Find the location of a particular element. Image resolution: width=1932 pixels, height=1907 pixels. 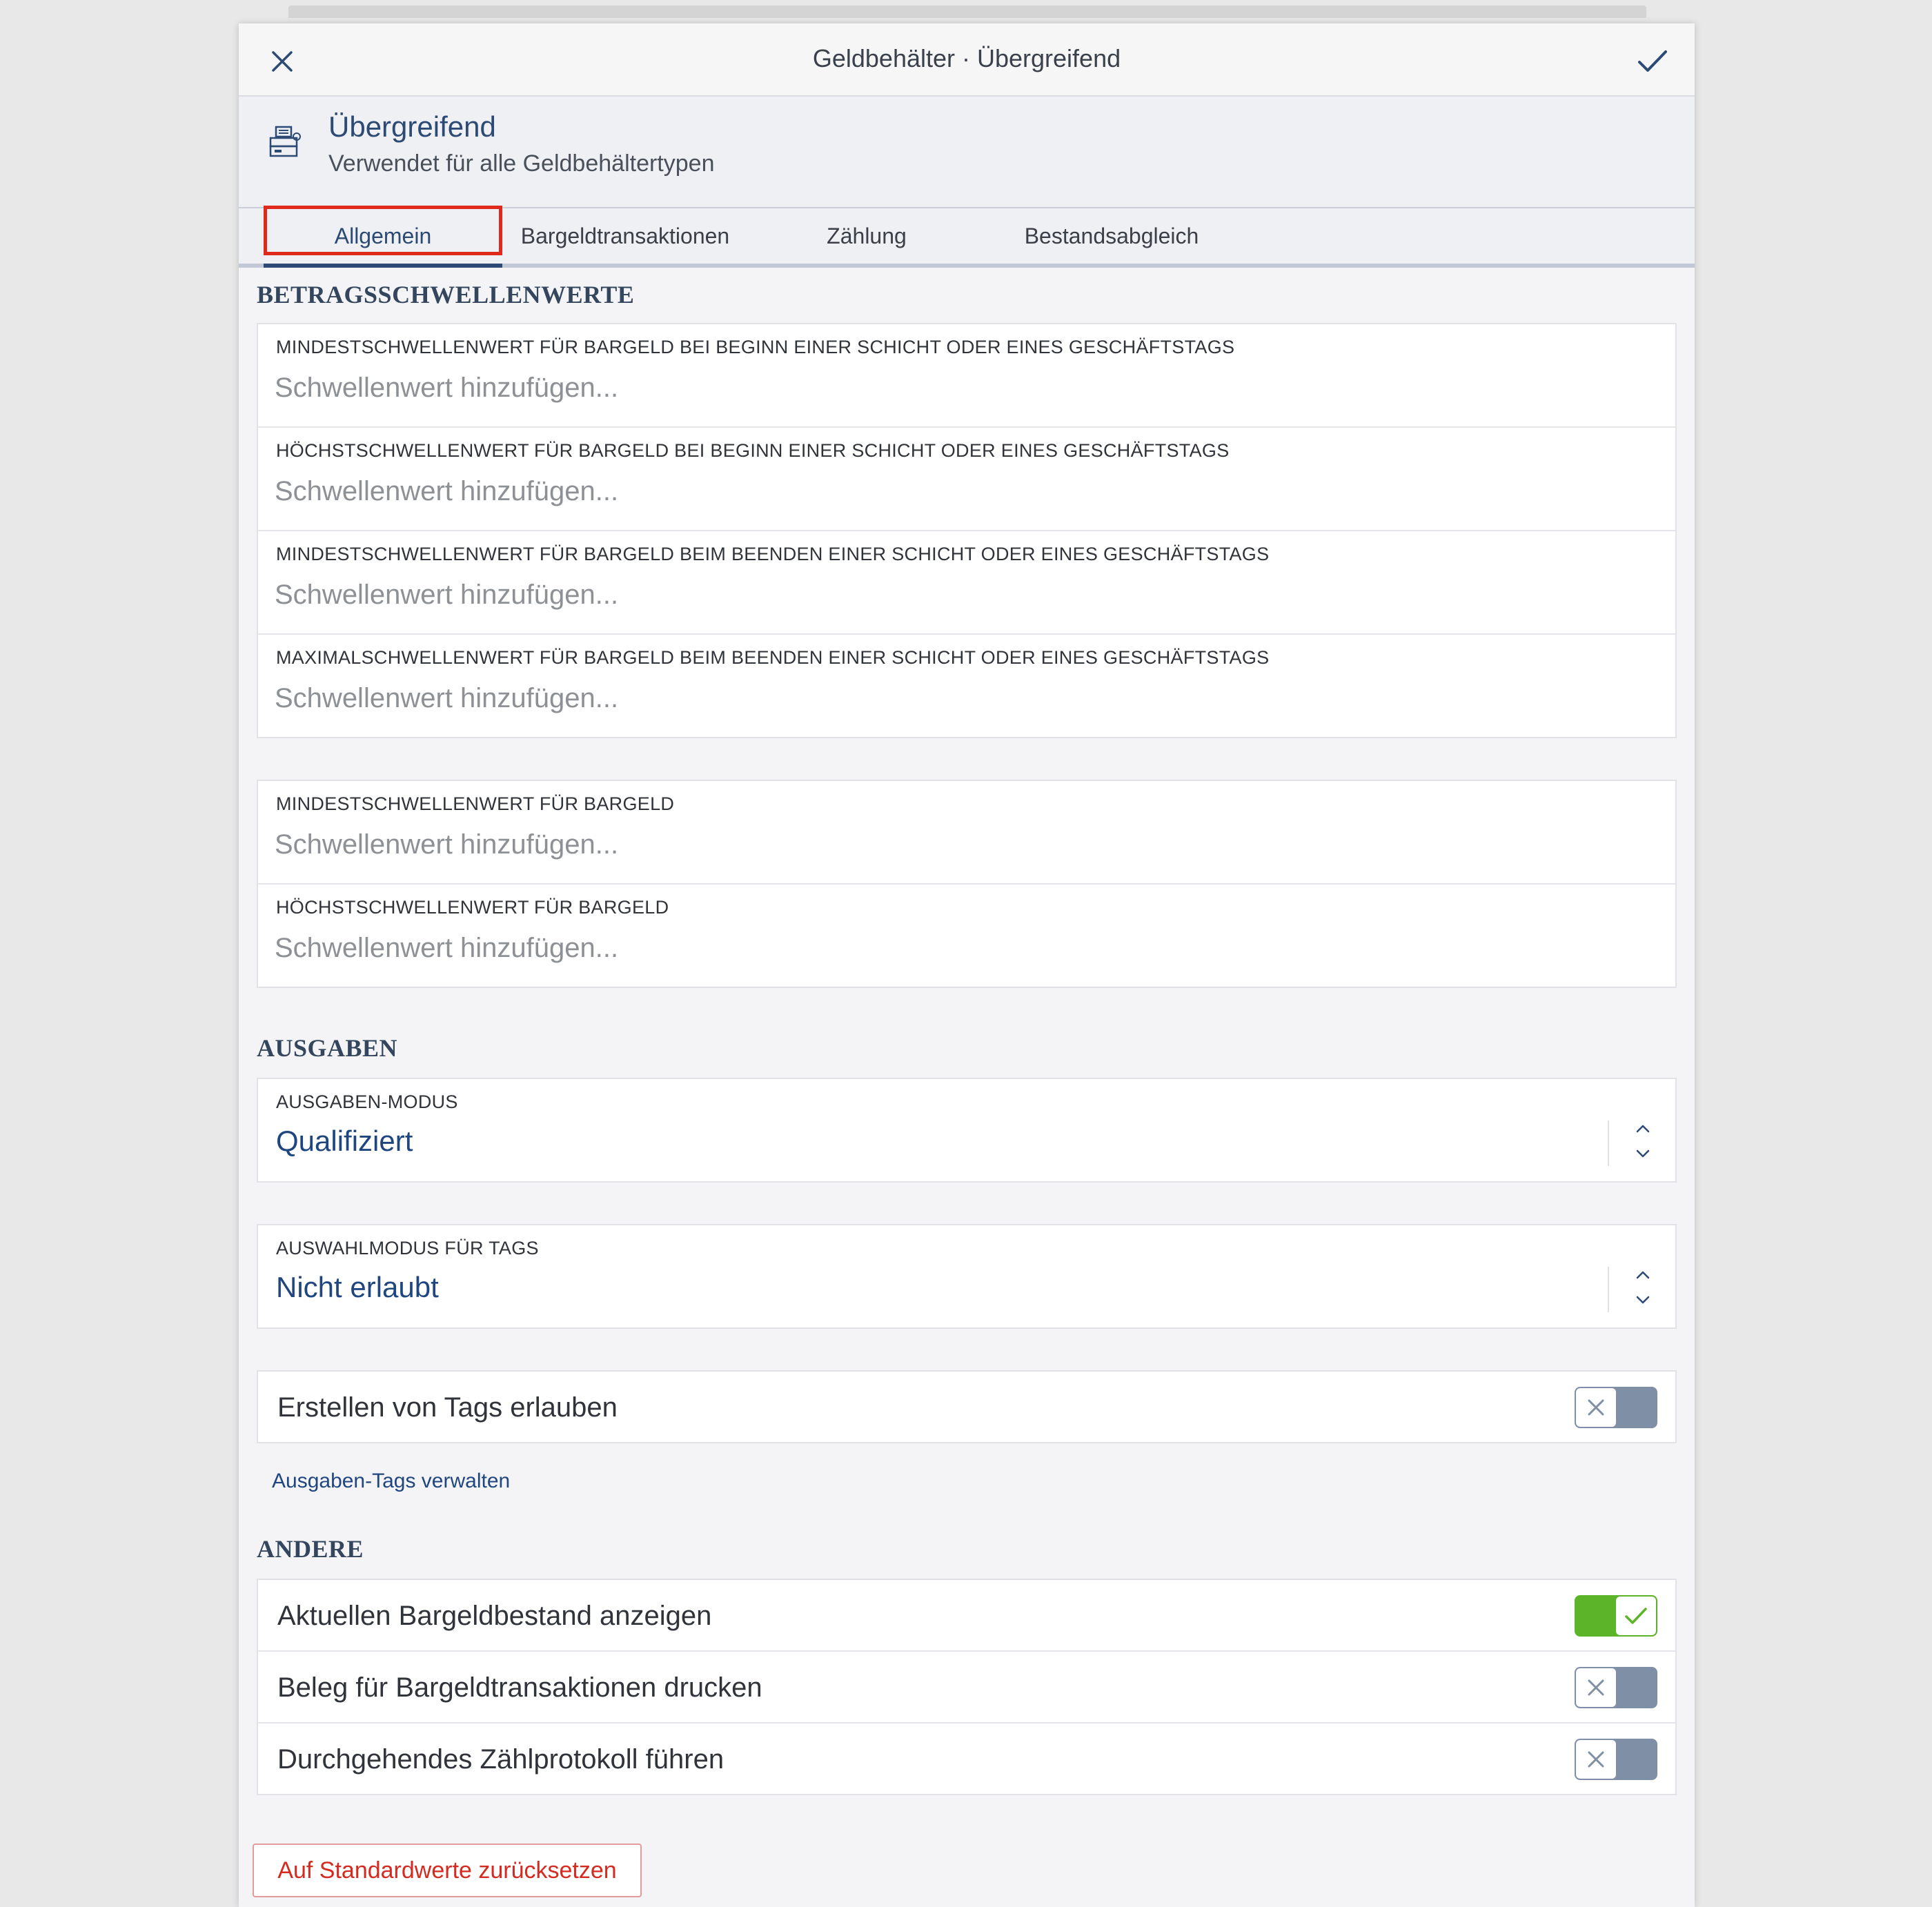

expense-mode-card: AUSGABEN-MODUS Qualifiziert is located at coordinates (967, 1130).